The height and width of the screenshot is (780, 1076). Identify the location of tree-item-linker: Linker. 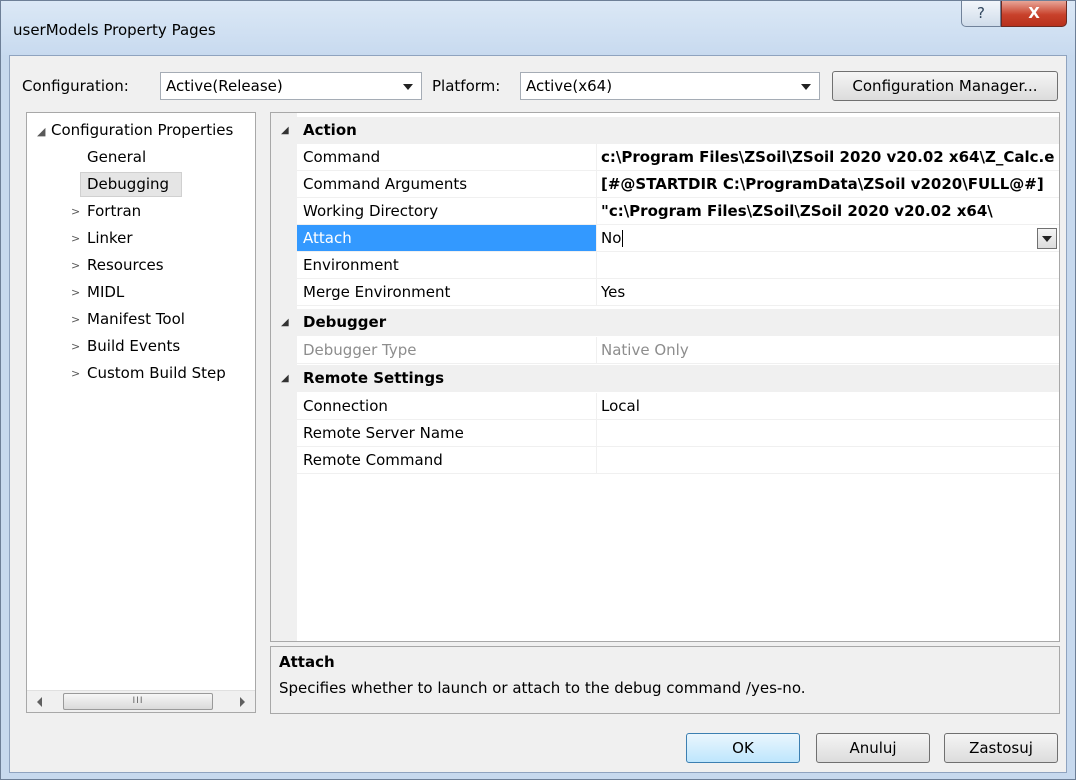
(110, 238).